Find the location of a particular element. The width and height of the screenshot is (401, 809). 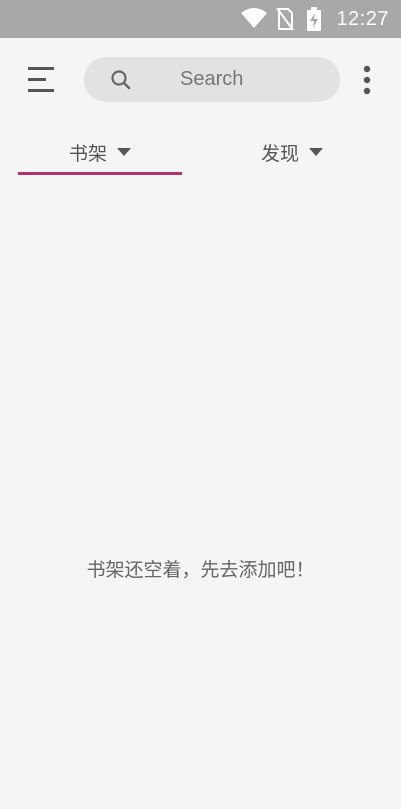

tab-indicator is located at coordinates (100, 173).